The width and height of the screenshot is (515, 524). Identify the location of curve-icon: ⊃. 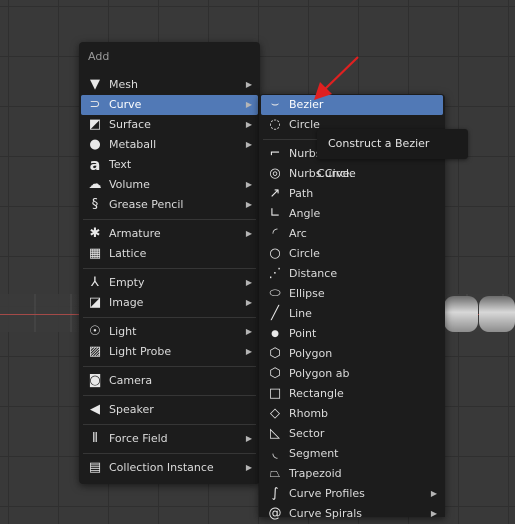
(95, 104).